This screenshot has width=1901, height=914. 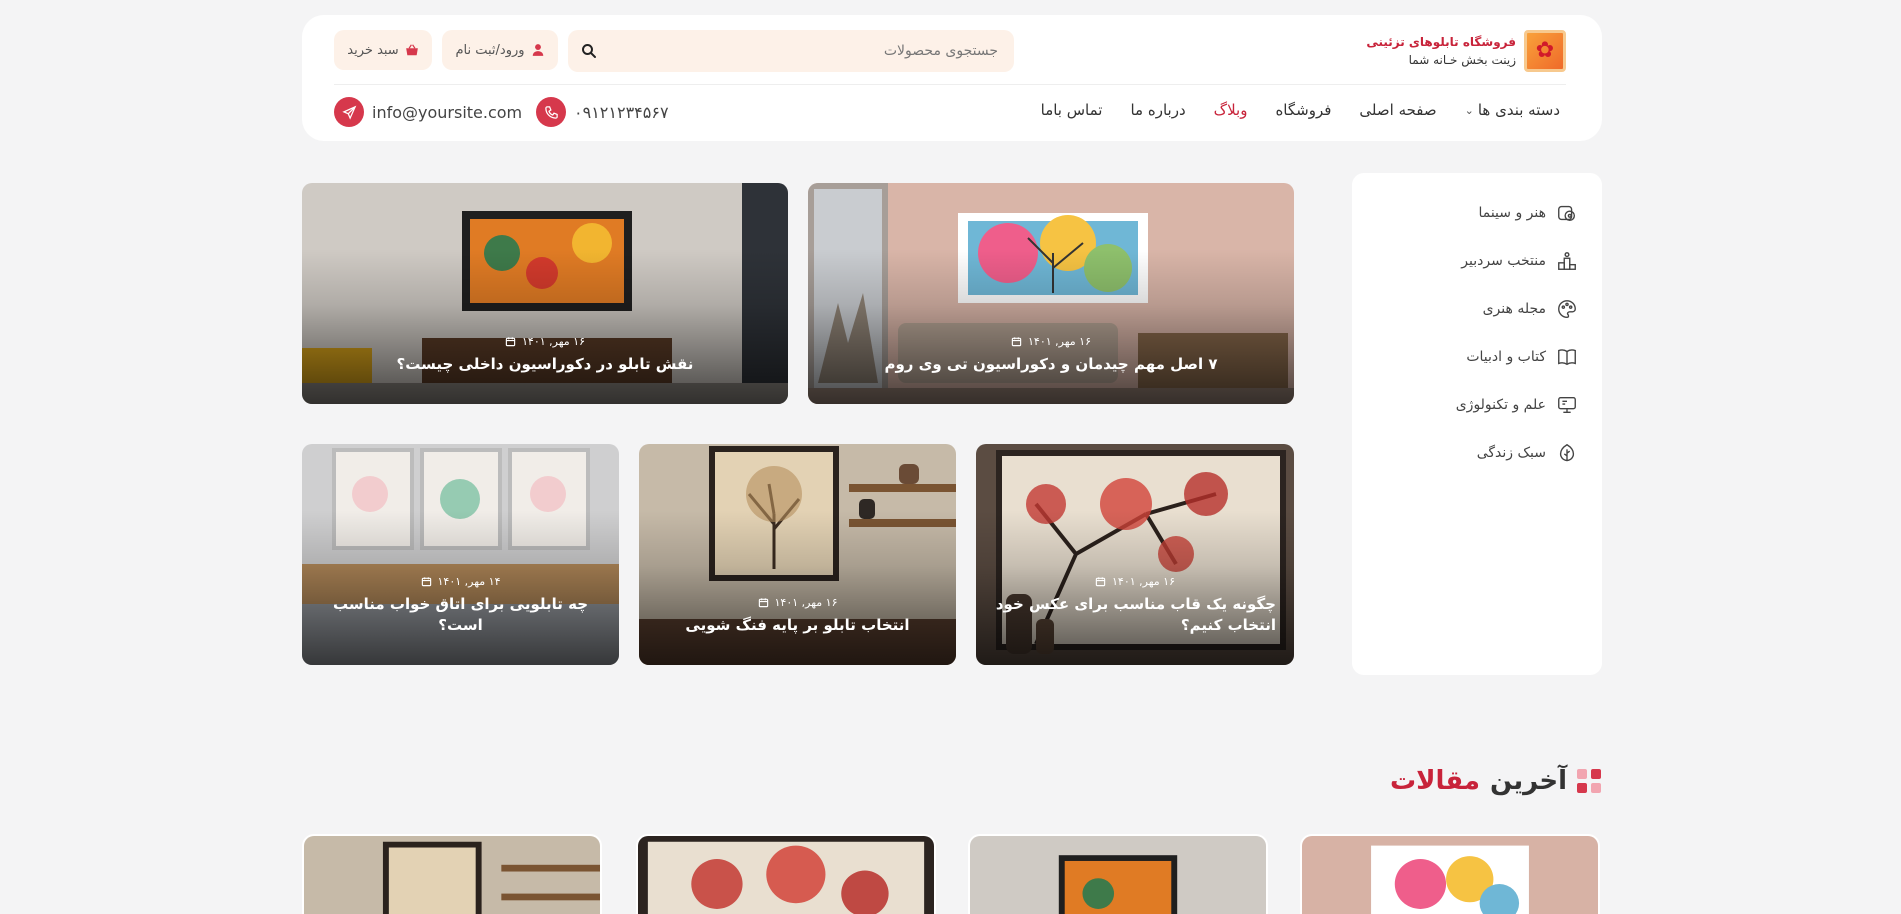 I want to click on nav-label: درباره ما, so click(x=1158, y=110).